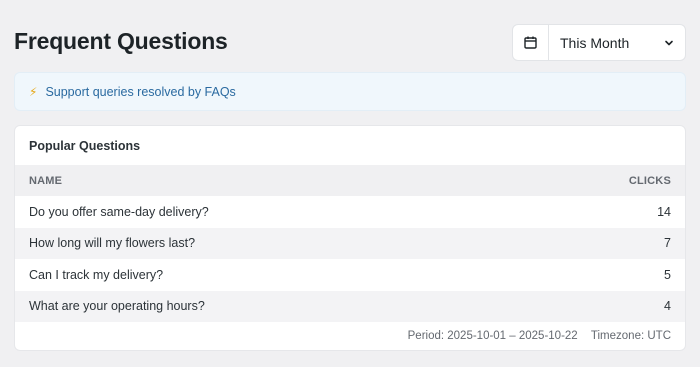 This screenshot has width=700, height=367. I want to click on question-name: Do you offer same-day delivery?, so click(119, 211).